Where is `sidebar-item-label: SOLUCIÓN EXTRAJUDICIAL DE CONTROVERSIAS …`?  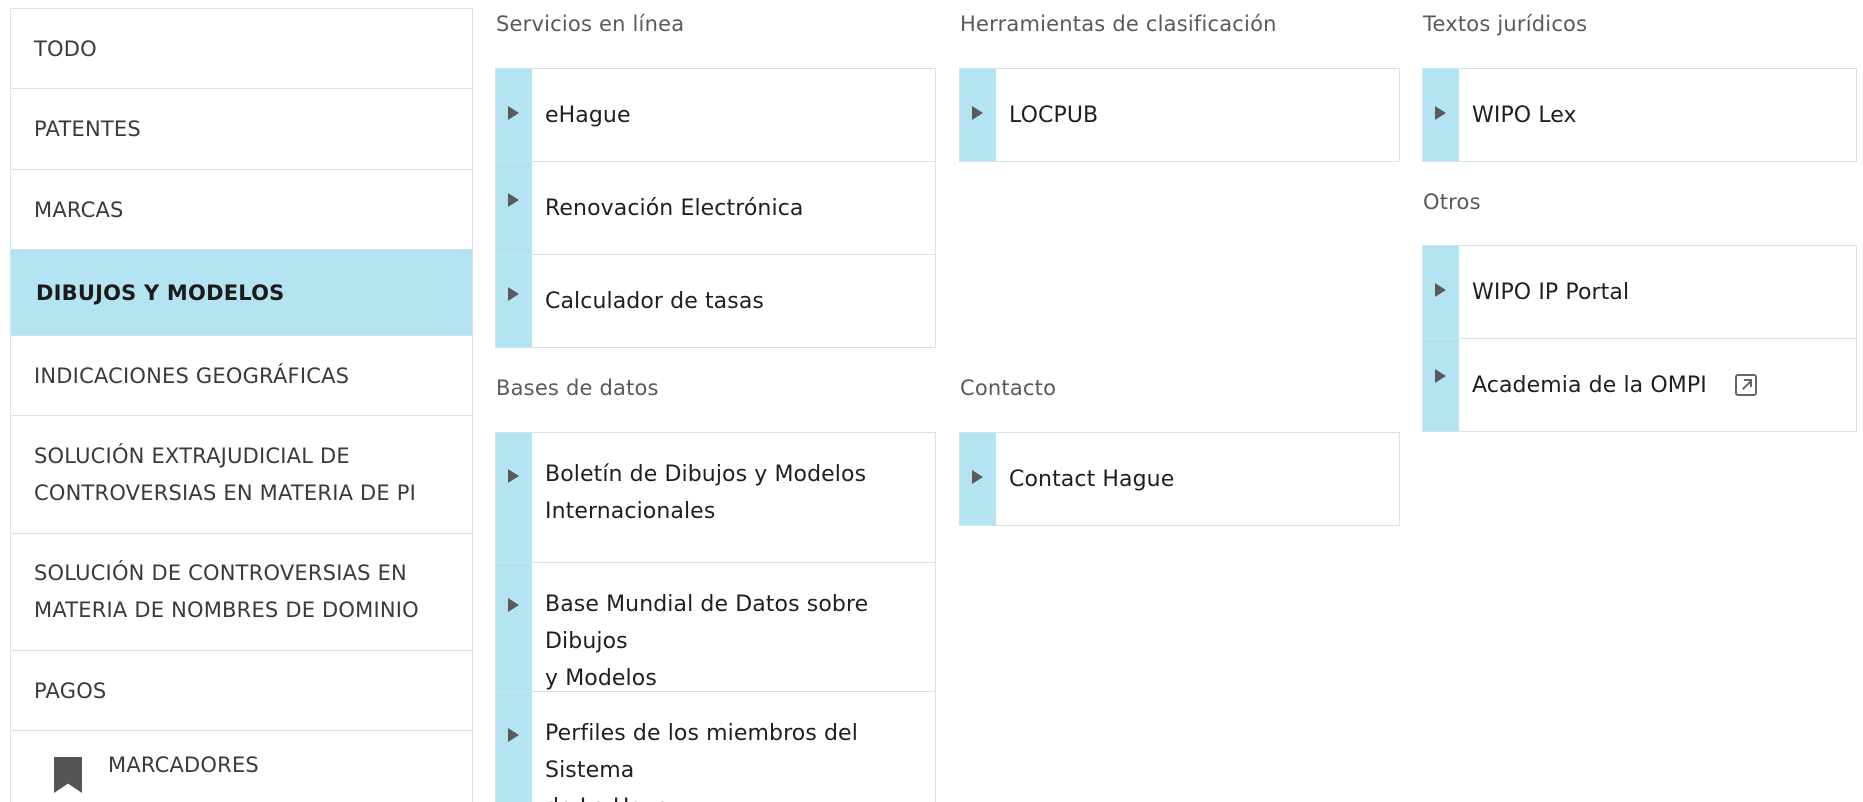 sidebar-item-label: SOLUCIÓN EXTRAJUDICIAL DE CONTROVERSIAS … is located at coordinates (225, 475).